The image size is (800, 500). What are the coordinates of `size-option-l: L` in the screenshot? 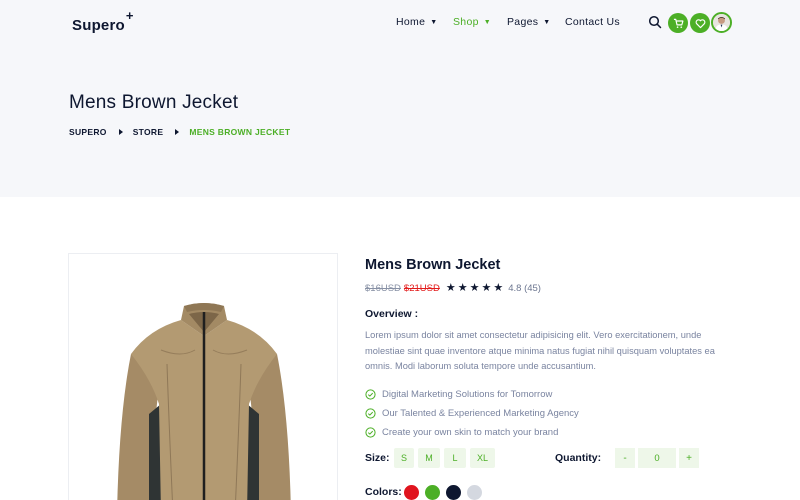 It's located at (455, 458).